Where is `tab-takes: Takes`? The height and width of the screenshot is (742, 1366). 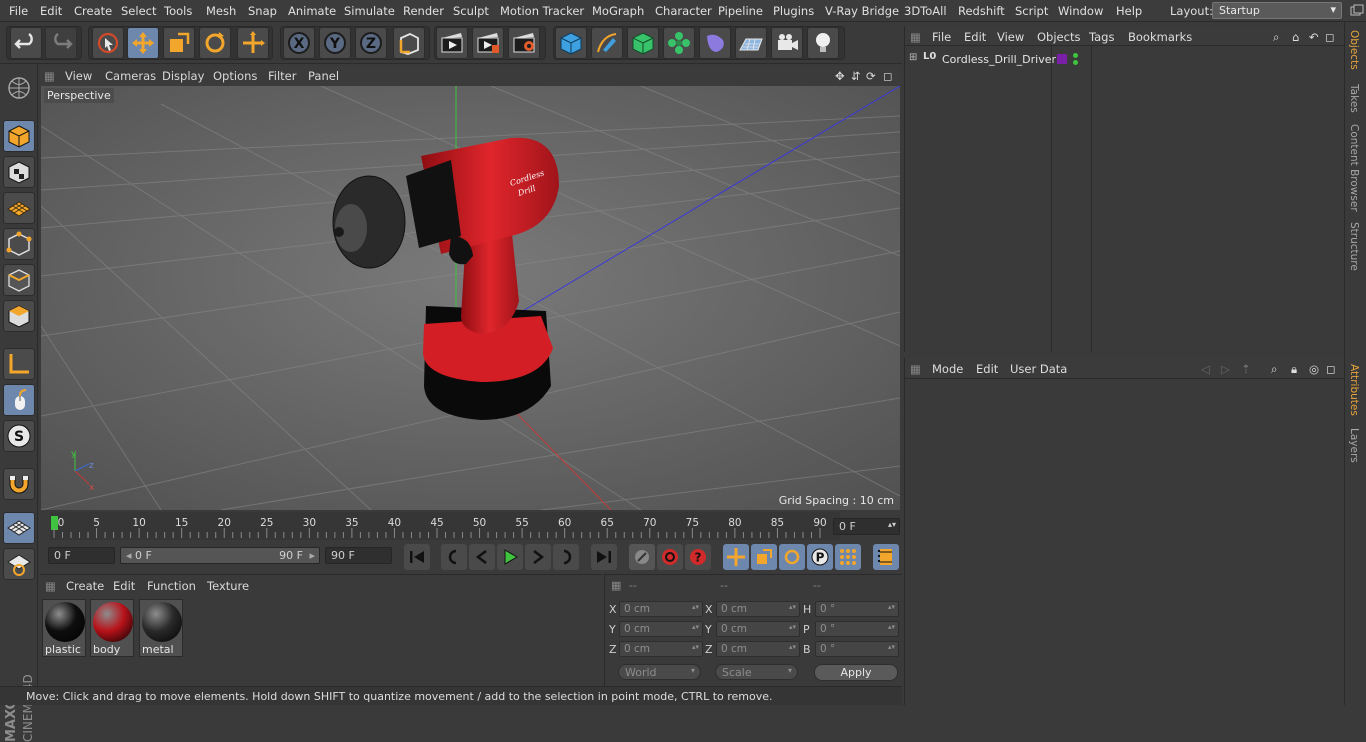 tab-takes: Takes is located at coordinates (1354, 98).